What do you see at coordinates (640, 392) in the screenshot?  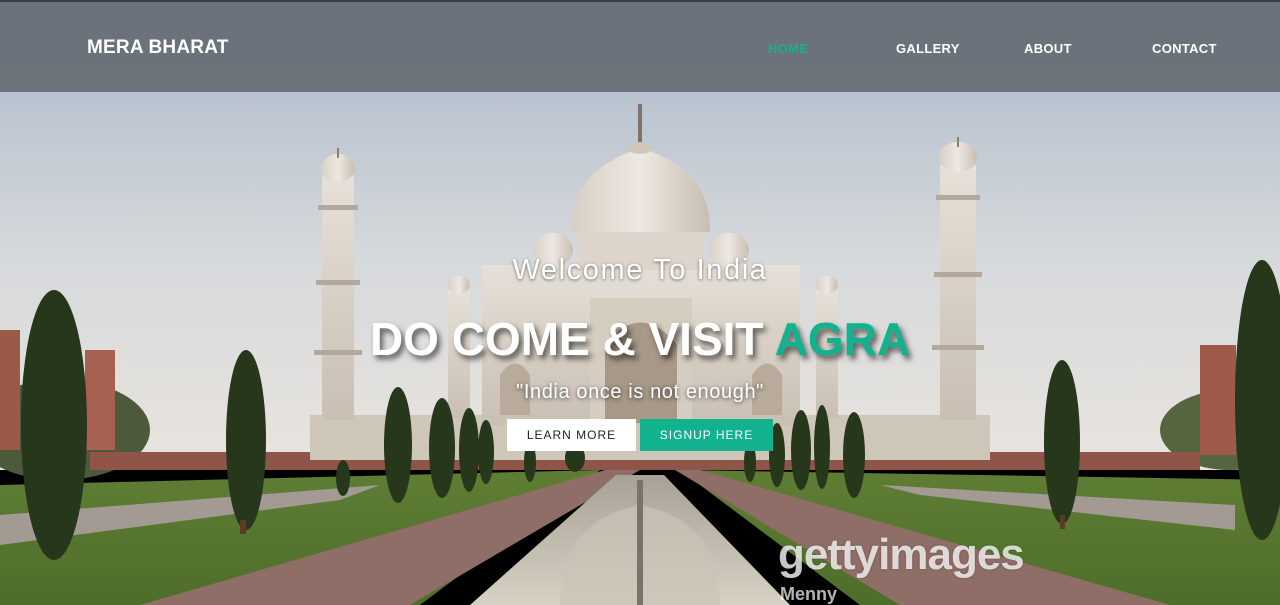 I see `hero-tagline: "India once is not enough"` at bounding box center [640, 392].